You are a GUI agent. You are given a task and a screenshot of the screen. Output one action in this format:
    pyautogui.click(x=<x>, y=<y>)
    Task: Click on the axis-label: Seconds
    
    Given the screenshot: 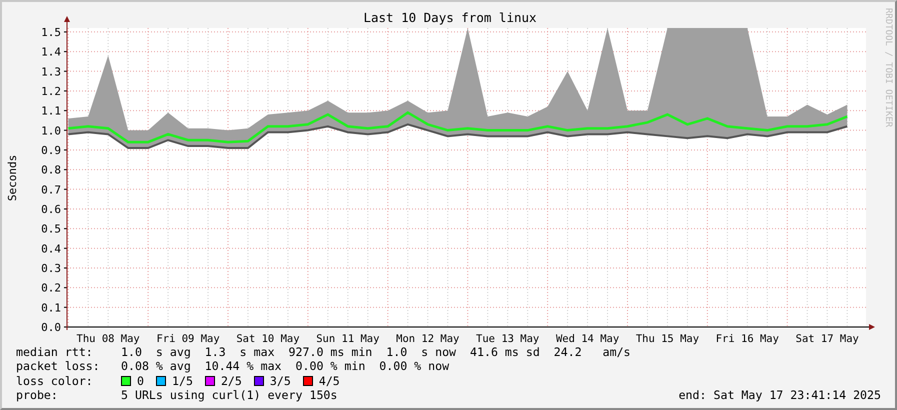 What is the action you would take?
    pyautogui.click(x=12, y=178)
    